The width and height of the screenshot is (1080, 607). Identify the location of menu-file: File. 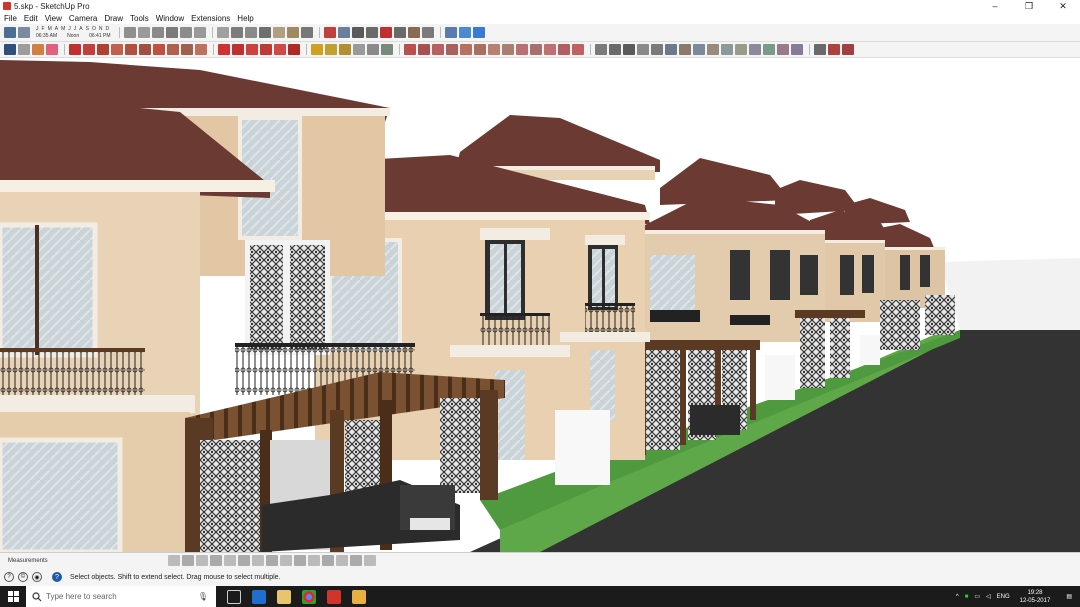
(10, 18).